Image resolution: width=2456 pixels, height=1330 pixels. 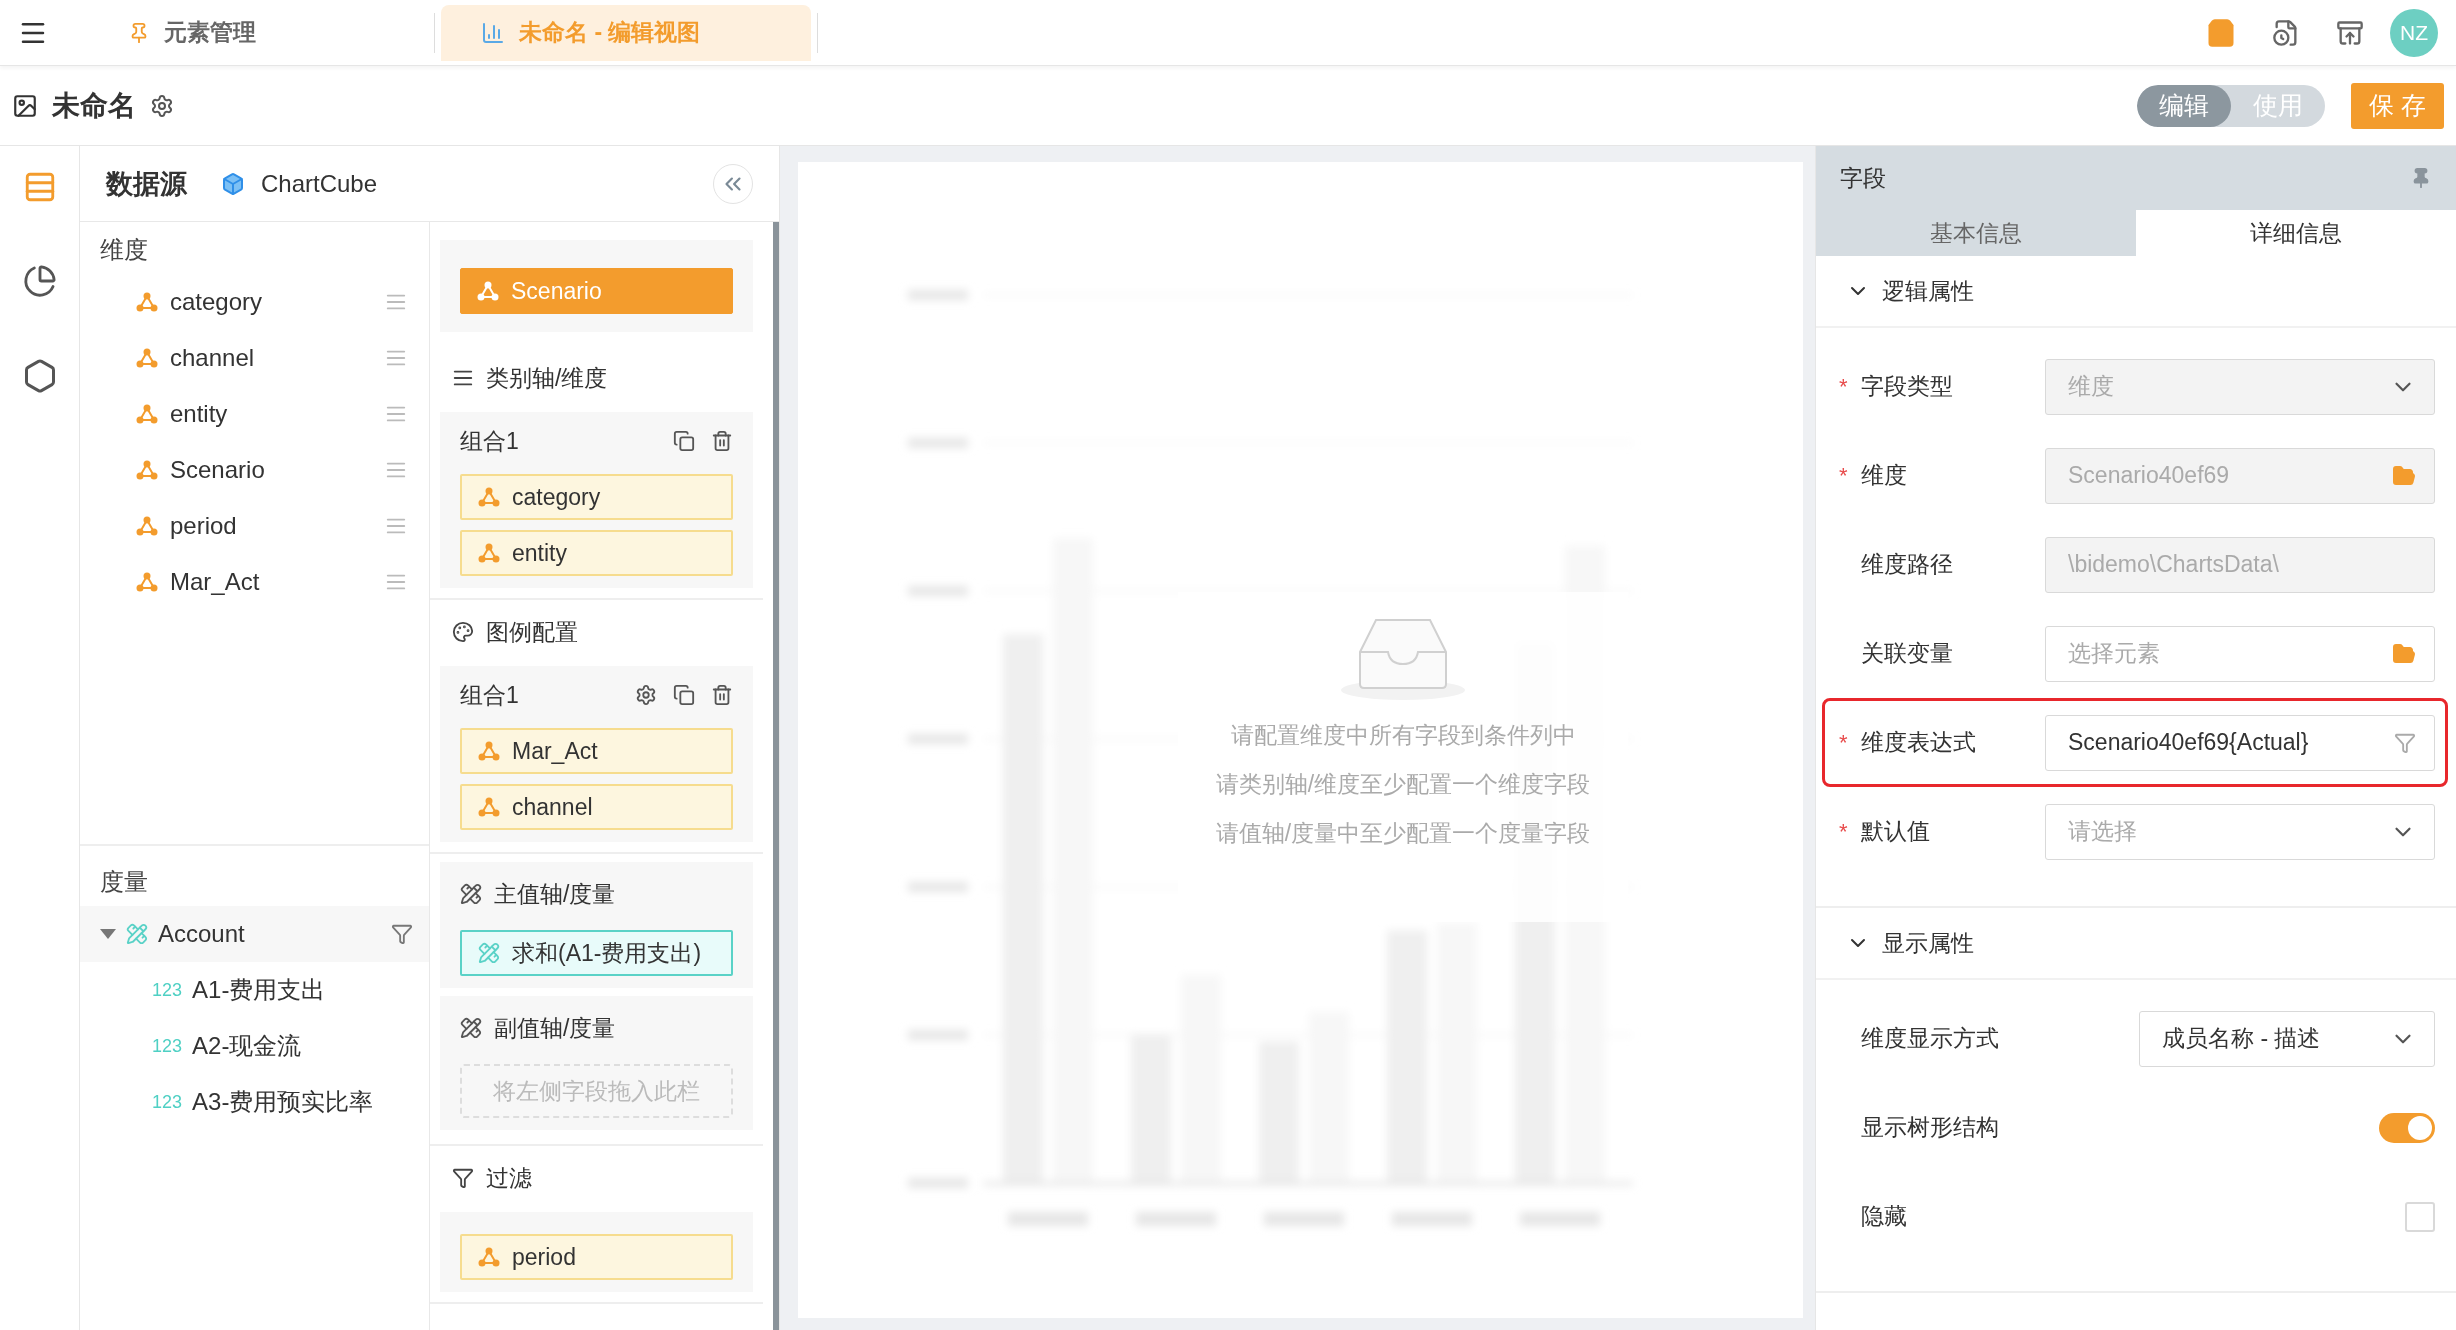 What do you see at coordinates (124, 881) in the screenshot?
I see `section-heading: 度量` at bounding box center [124, 881].